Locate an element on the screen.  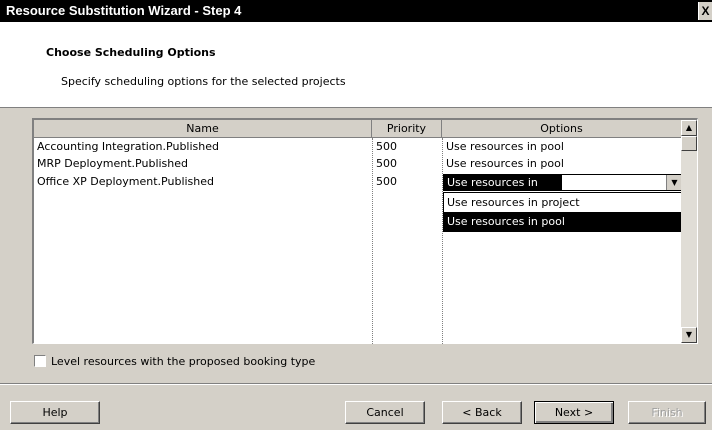
next-button-label: Next > is located at coordinates (574, 412).